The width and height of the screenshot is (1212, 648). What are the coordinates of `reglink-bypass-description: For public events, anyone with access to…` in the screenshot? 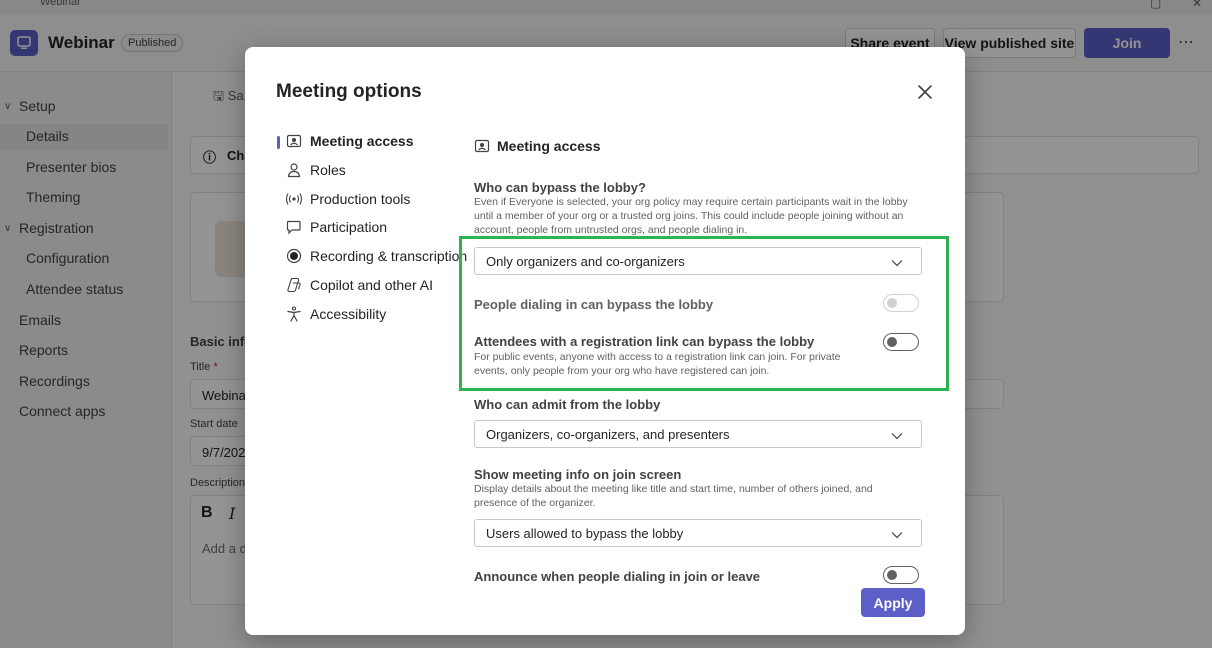 It's located at (657, 364).